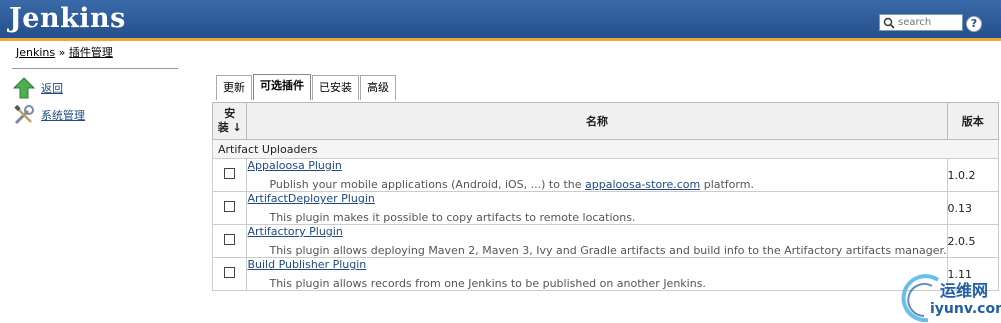  I want to click on version-column-header: 版本, so click(972, 121).